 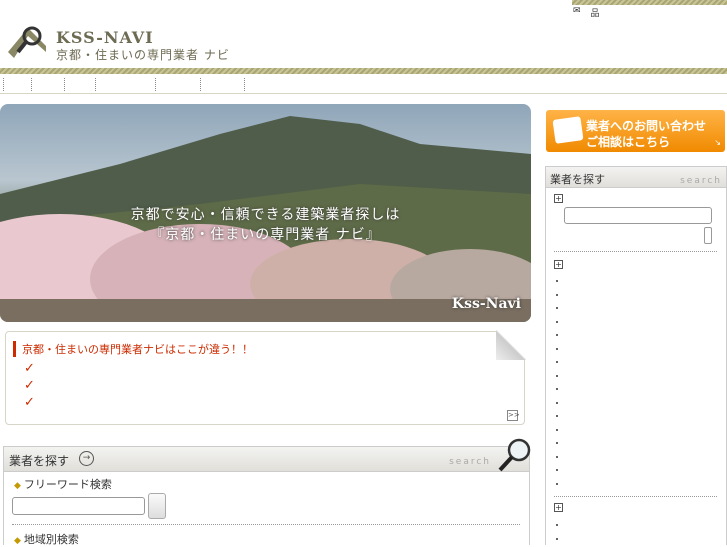 What do you see at coordinates (628, 142) in the screenshot?
I see `contact-line2: ご相談はこちら` at bounding box center [628, 142].